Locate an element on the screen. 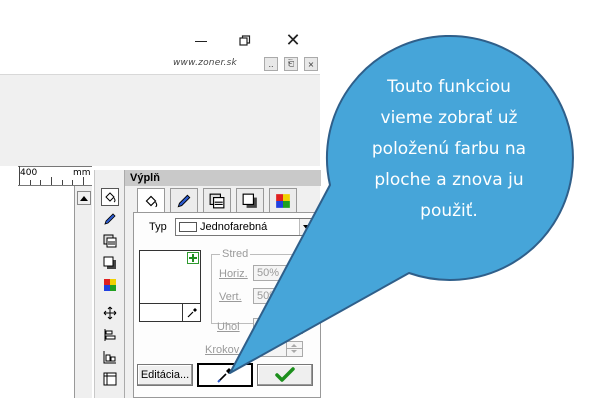 The image size is (605, 398). move-icon is located at coordinates (110, 313).